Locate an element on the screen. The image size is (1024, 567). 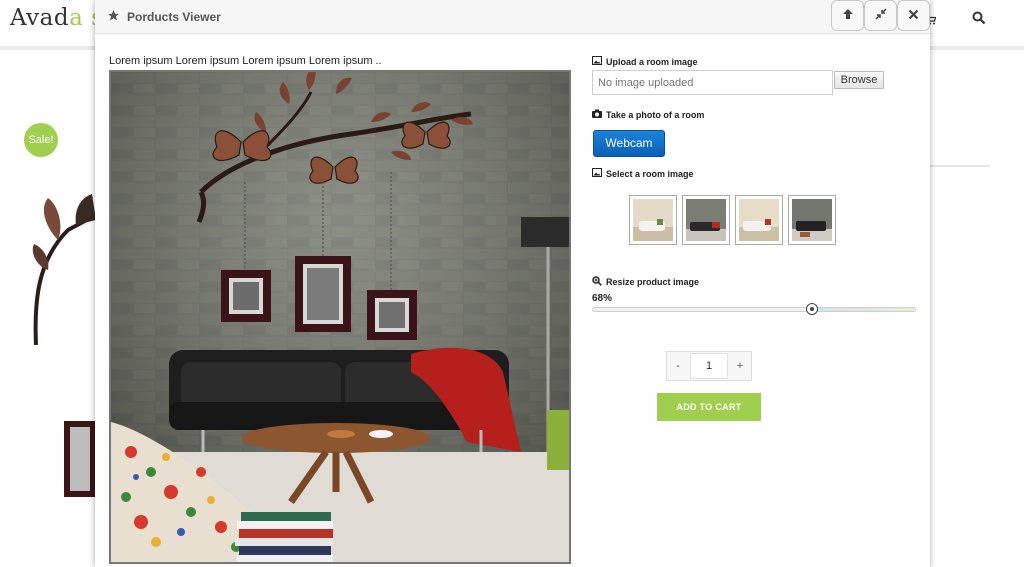
resize-slider-track is located at coordinates (754, 309).